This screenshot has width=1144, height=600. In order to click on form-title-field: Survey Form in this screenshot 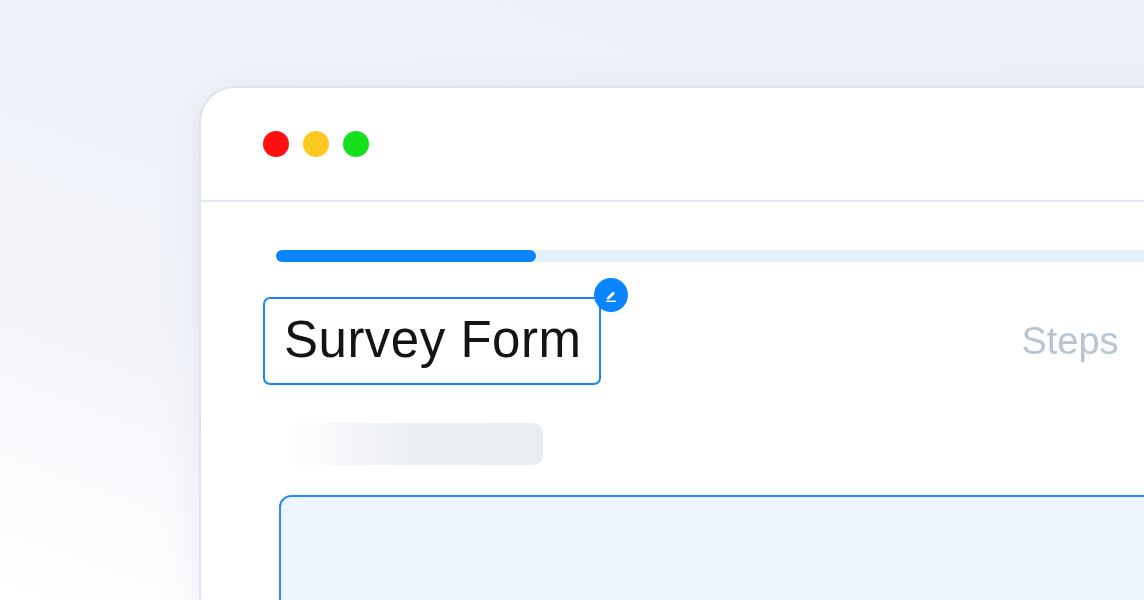, I will do `click(432, 341)`.